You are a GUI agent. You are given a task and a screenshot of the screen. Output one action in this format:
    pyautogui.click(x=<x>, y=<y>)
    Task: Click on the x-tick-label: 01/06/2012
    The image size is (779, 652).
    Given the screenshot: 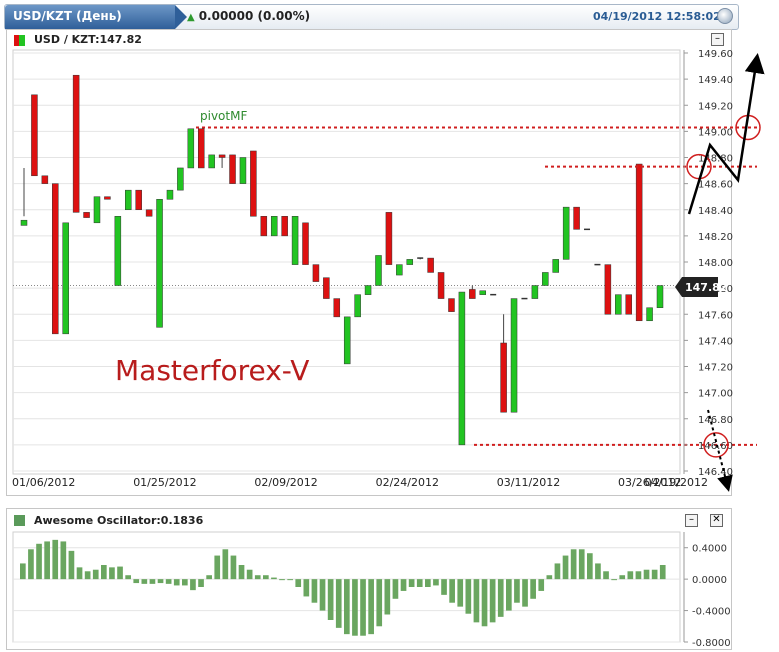 What is the action you would take?
    pyautogui.click(x=43, y=482)
    